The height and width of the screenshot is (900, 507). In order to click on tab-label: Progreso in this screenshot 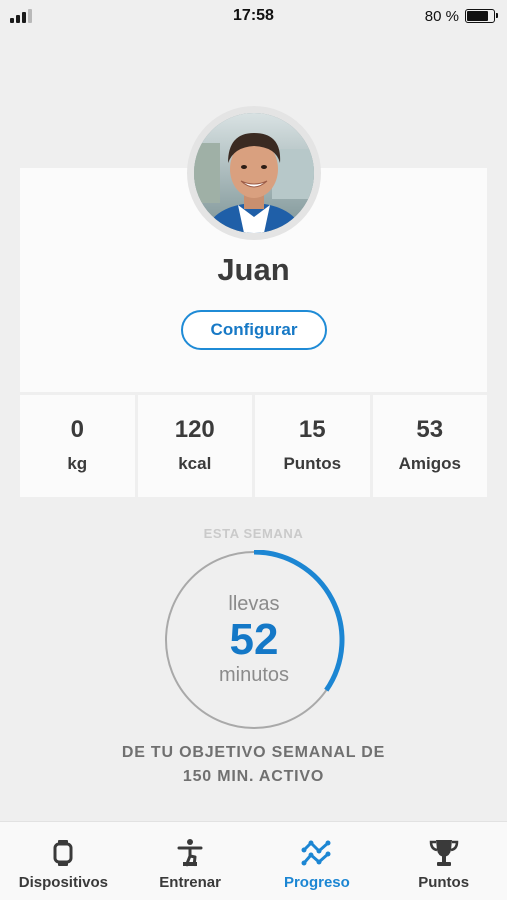, I will do `click(316, 882)`.